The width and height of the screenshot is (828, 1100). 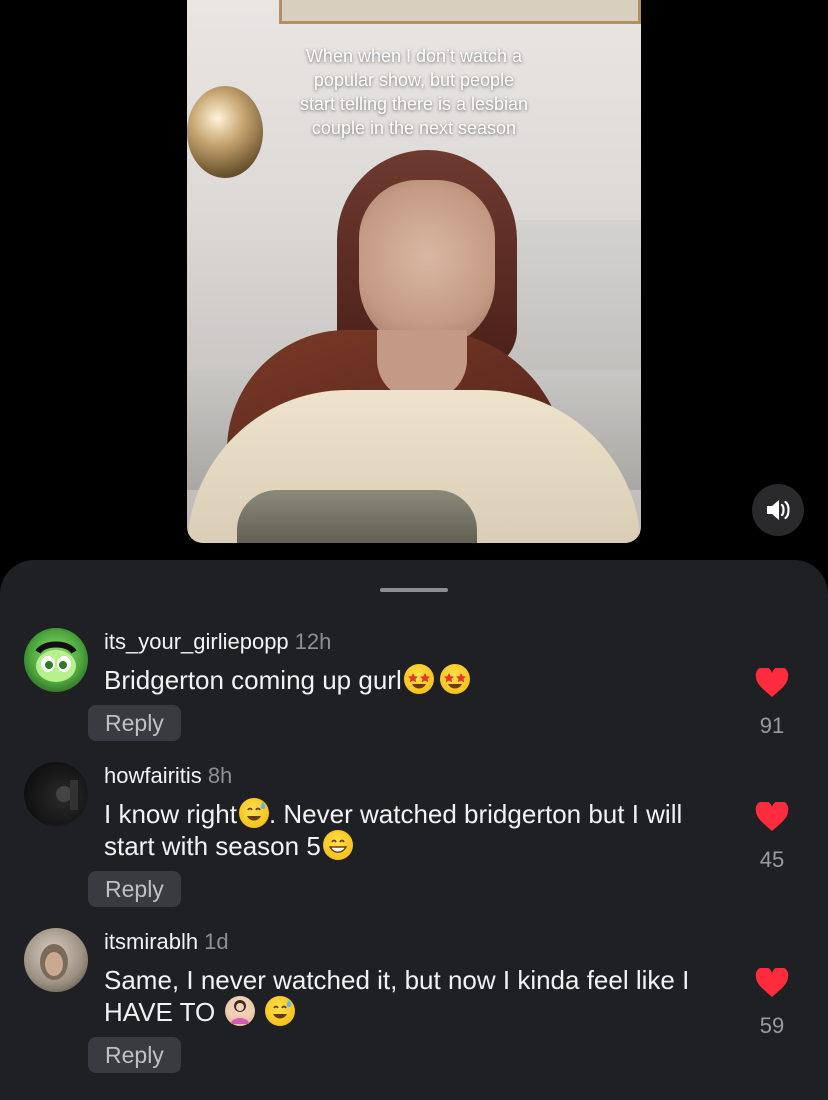 I want to click on like-count: 45, so click(x=772, y=859).